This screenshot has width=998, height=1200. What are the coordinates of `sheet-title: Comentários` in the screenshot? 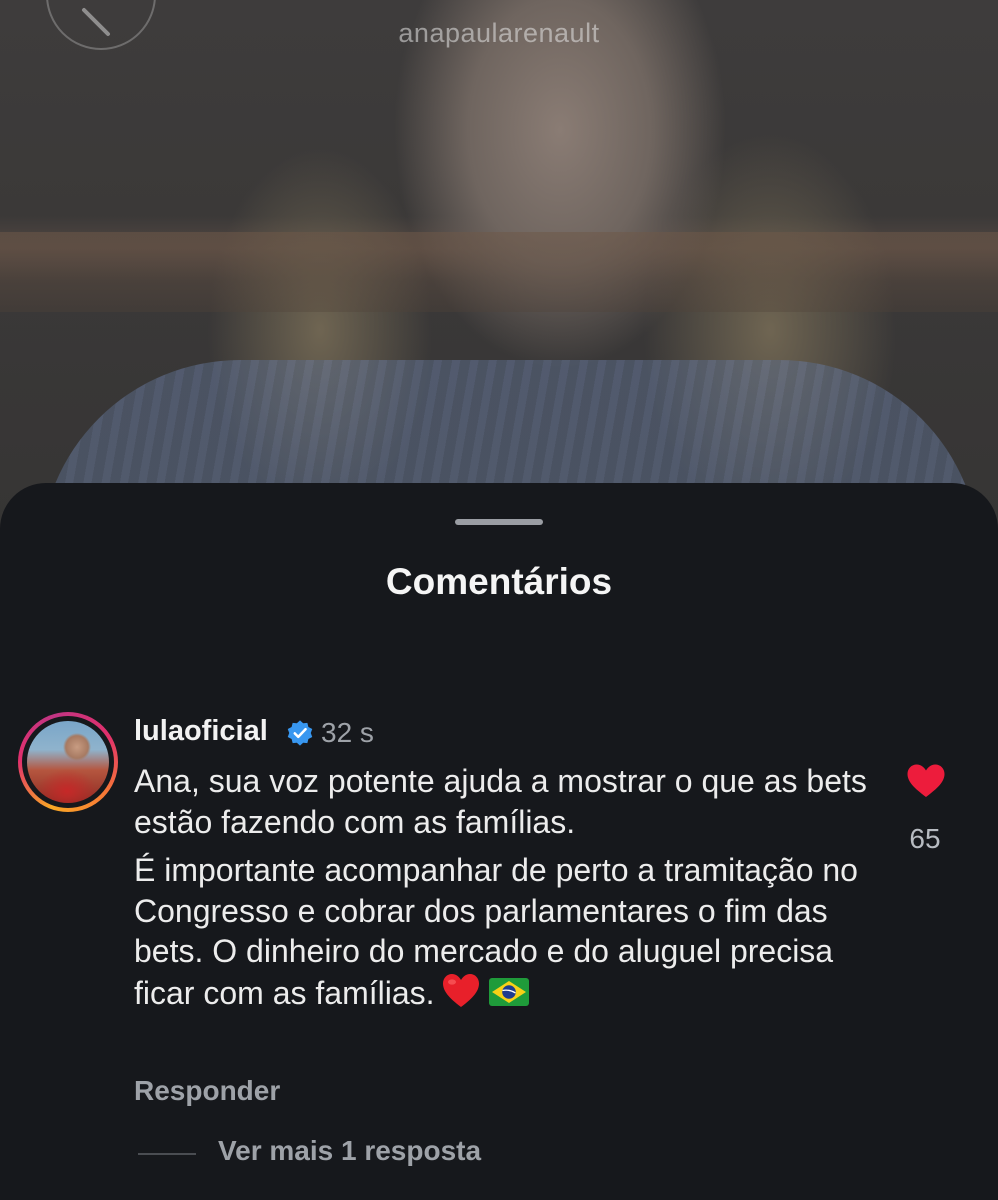 It's located at (499, 581).